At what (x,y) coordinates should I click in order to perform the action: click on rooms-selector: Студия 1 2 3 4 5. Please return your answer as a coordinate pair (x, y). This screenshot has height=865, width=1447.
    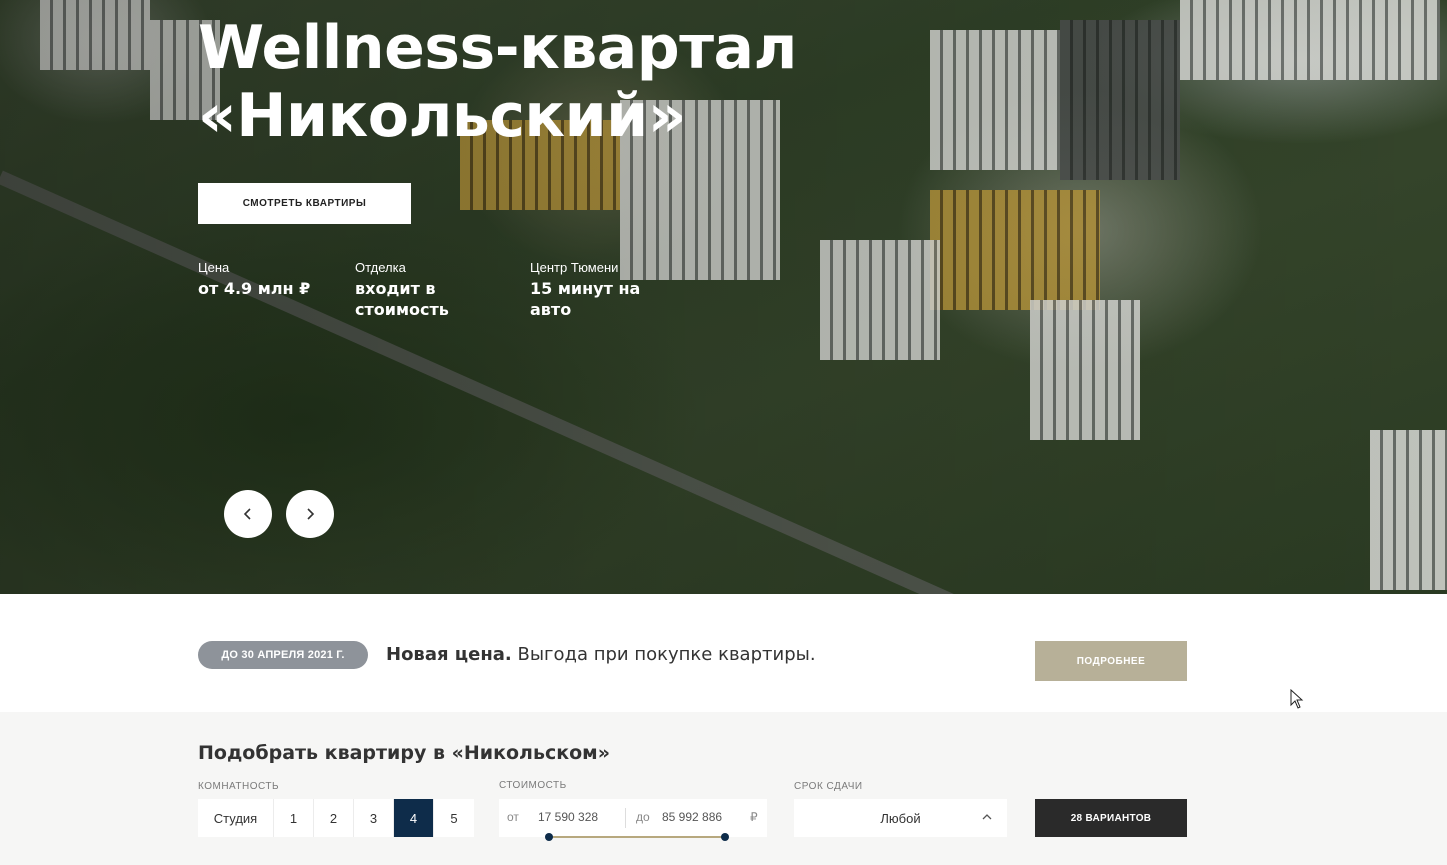
    Looking at the image, I should click on (336, 818).